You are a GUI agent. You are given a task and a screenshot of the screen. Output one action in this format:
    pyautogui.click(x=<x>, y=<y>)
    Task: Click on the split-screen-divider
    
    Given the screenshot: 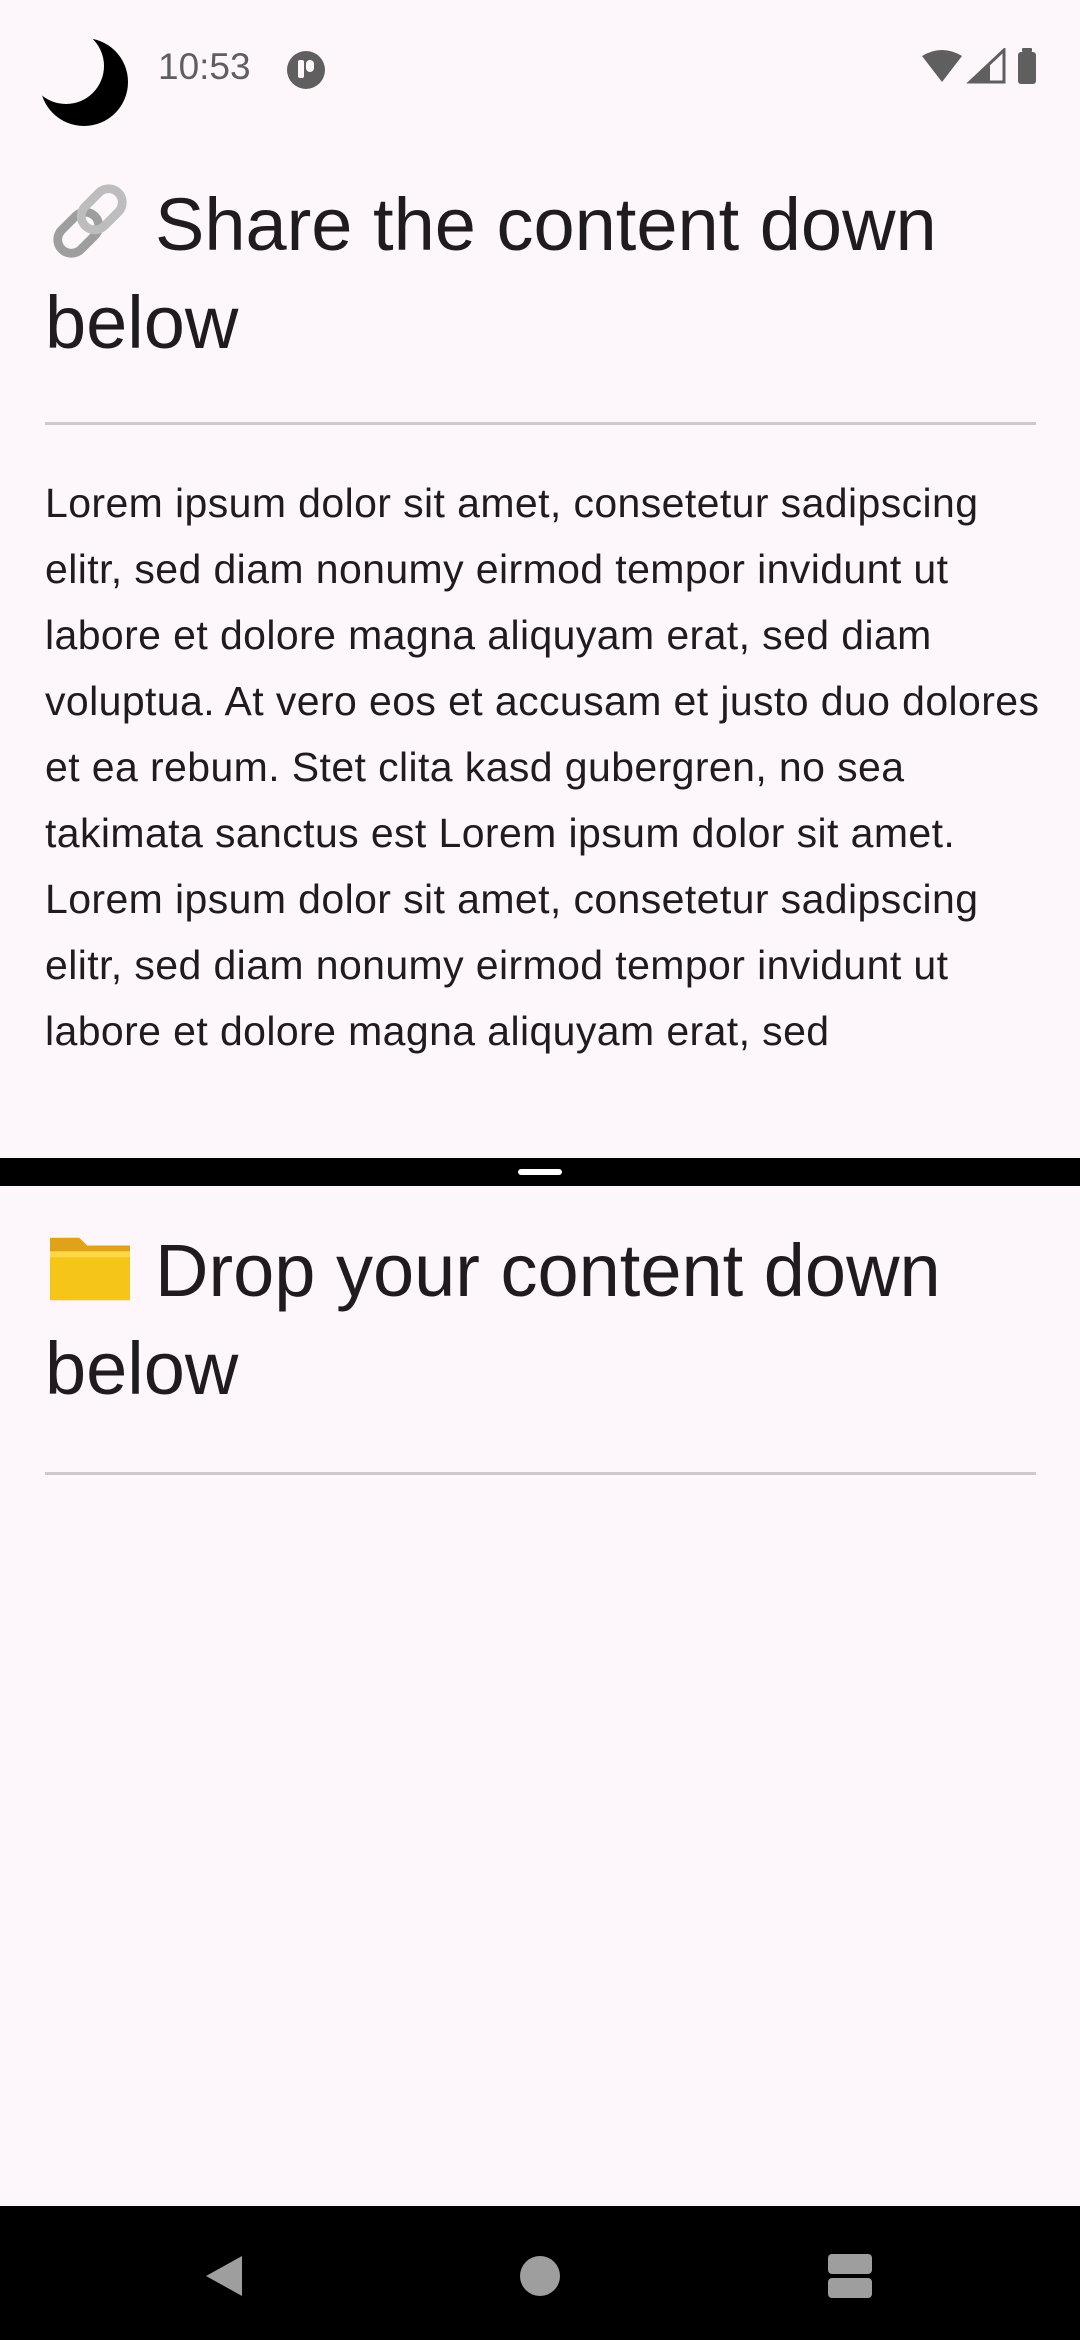 What is the action you would take?
    pyautogui.click(x=540, y=1172)
    